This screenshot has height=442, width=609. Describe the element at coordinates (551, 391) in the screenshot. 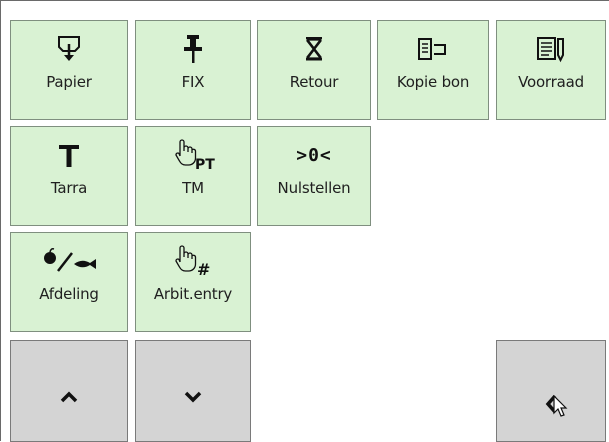

I see `back-button` at that location.